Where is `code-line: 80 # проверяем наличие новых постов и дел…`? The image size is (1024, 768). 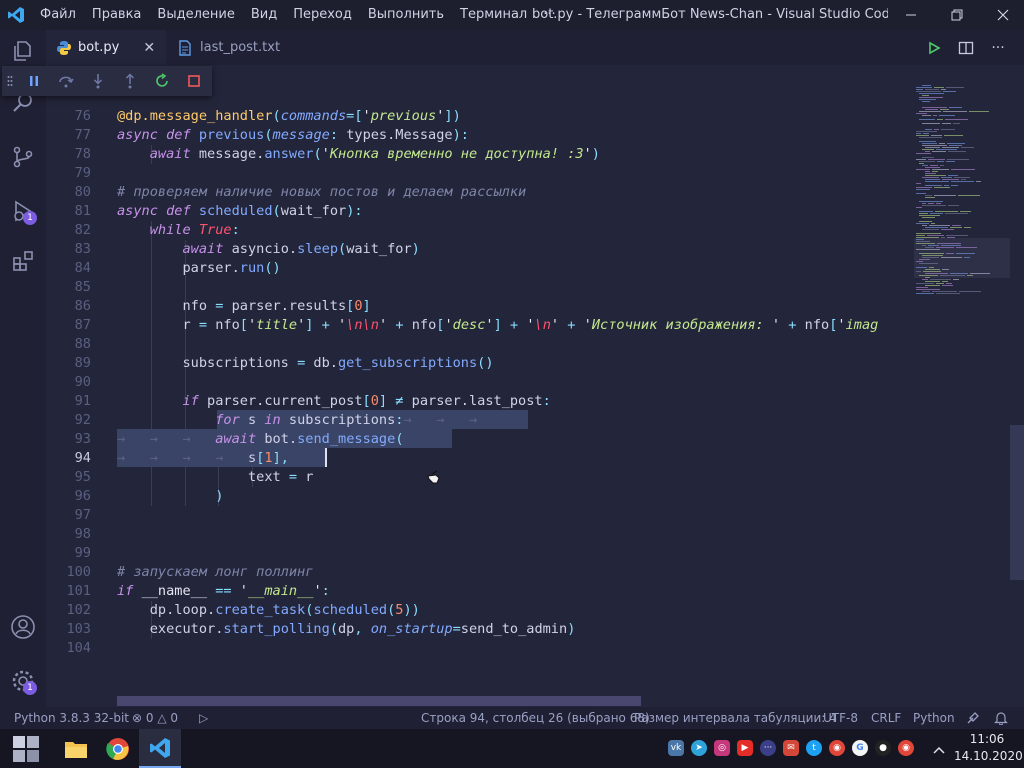 code-line: 80 # проверяем наличие новых постов и дел… is located at coordinates (501, 192).